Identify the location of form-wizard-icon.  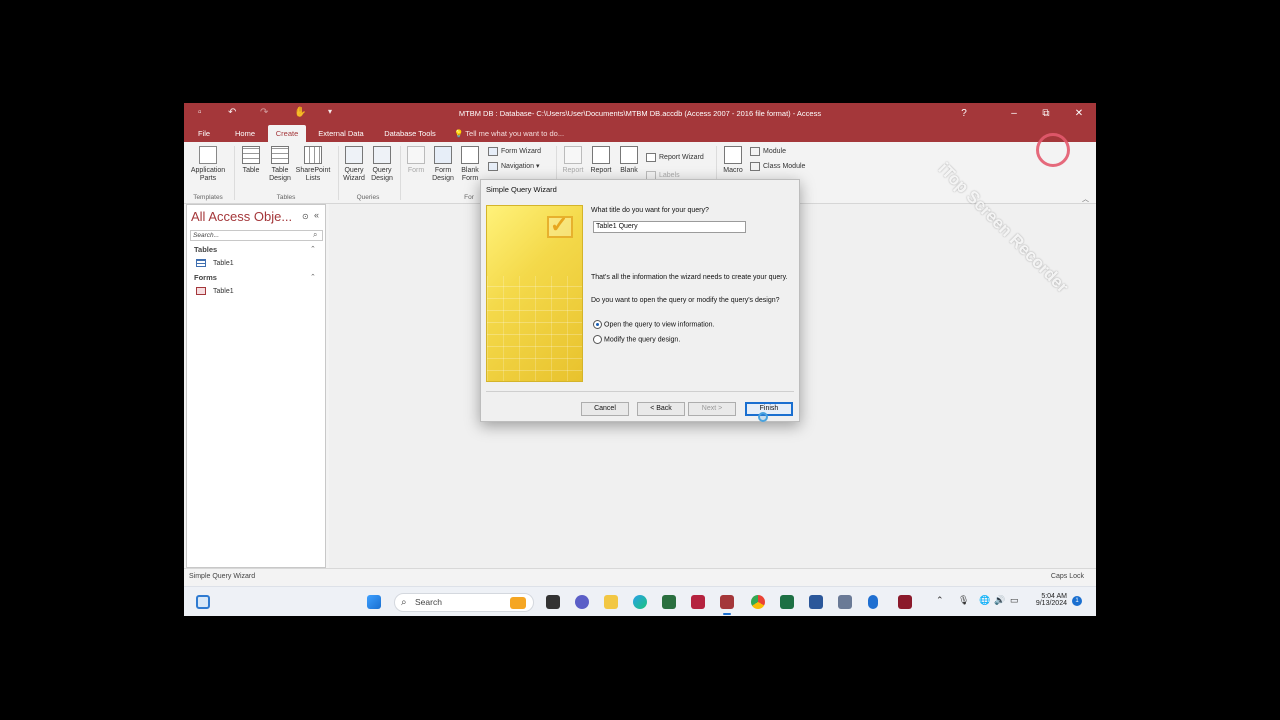
(493, 151).